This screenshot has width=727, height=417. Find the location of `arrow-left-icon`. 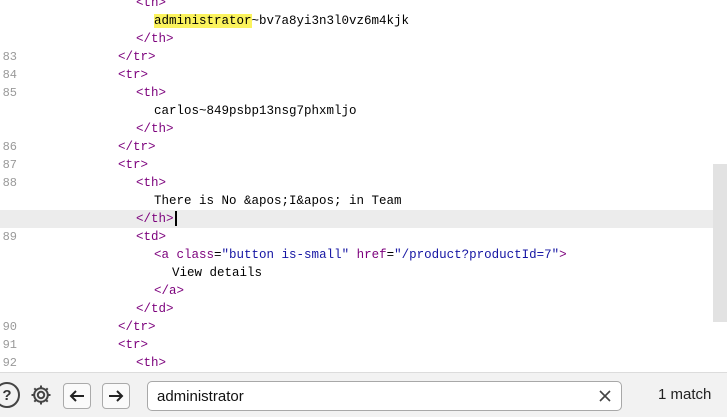

arrow-left-icon is located at coordinates (76, 396).